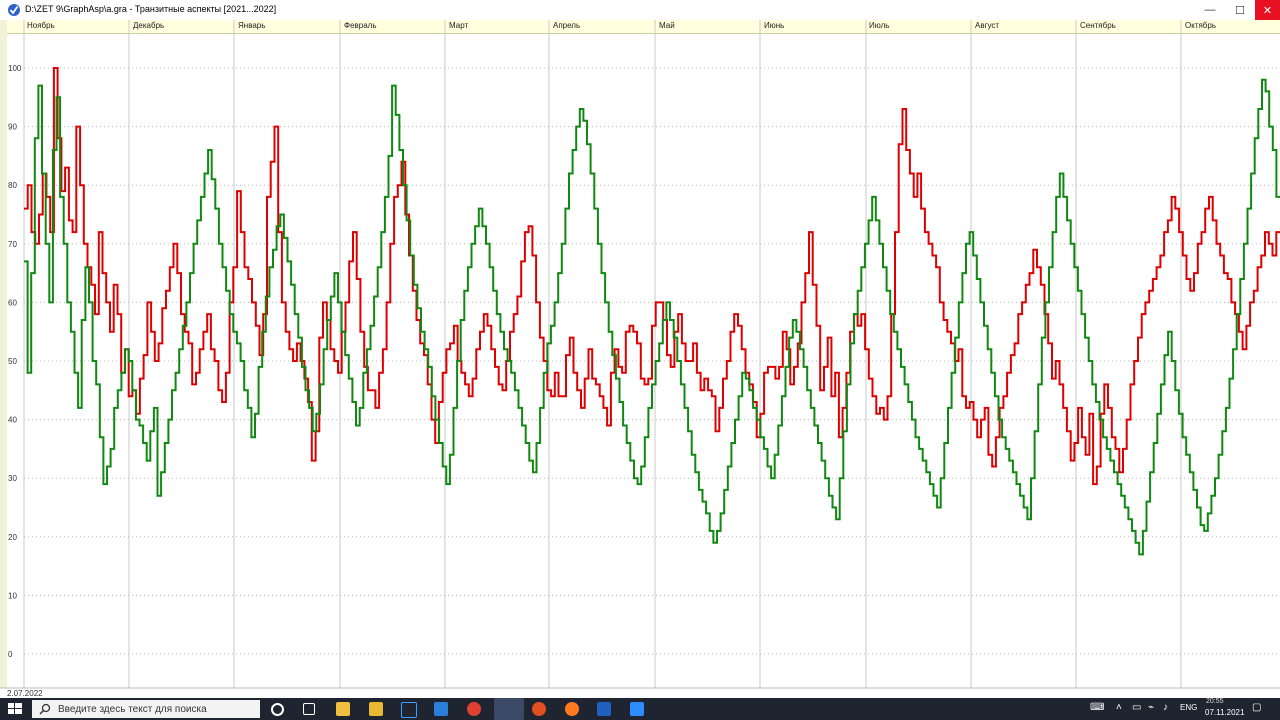 This screenshot has height=720, width=1280. What do you see at coordinates (12, 185) in the screenshot?
I see `y-tick-label: 80` at bounding box center [12, 185].